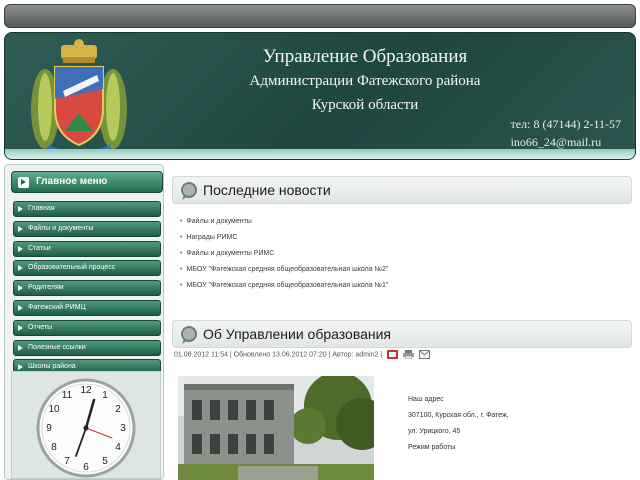 The width and height of the screenshot is (640, 480). What do you see at coordinates (87, 248) in the screenshot?
I see `menu-item-articles: Статьи` at bounding box center [87, 248].